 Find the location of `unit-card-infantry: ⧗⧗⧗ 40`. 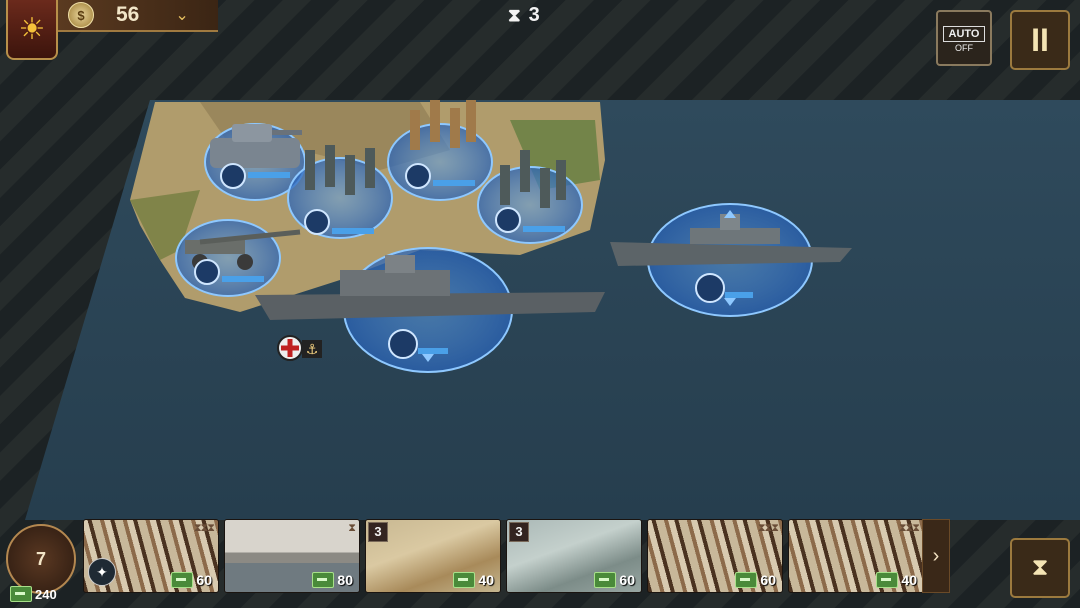

unit-card-infantry: ⧗⧗⧗ 40 is located at coordinates (856, 556).